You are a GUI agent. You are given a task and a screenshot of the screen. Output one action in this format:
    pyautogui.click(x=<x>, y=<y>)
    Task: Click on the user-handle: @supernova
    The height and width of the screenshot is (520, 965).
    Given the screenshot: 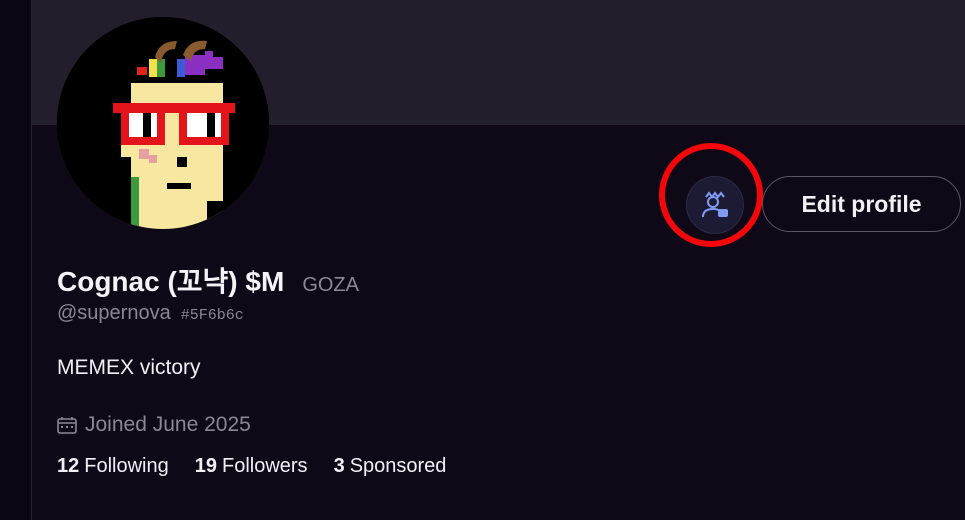 What is the action you would take?
    pyautogui.click(x=114, y=313)
    